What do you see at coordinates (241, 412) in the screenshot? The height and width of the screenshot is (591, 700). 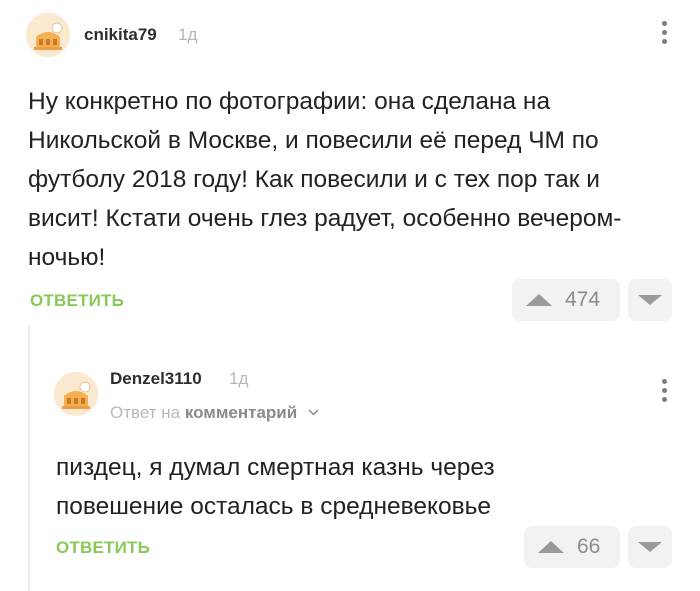 I see `reply-to-target: комментарий` at bounding box center [241, 412].